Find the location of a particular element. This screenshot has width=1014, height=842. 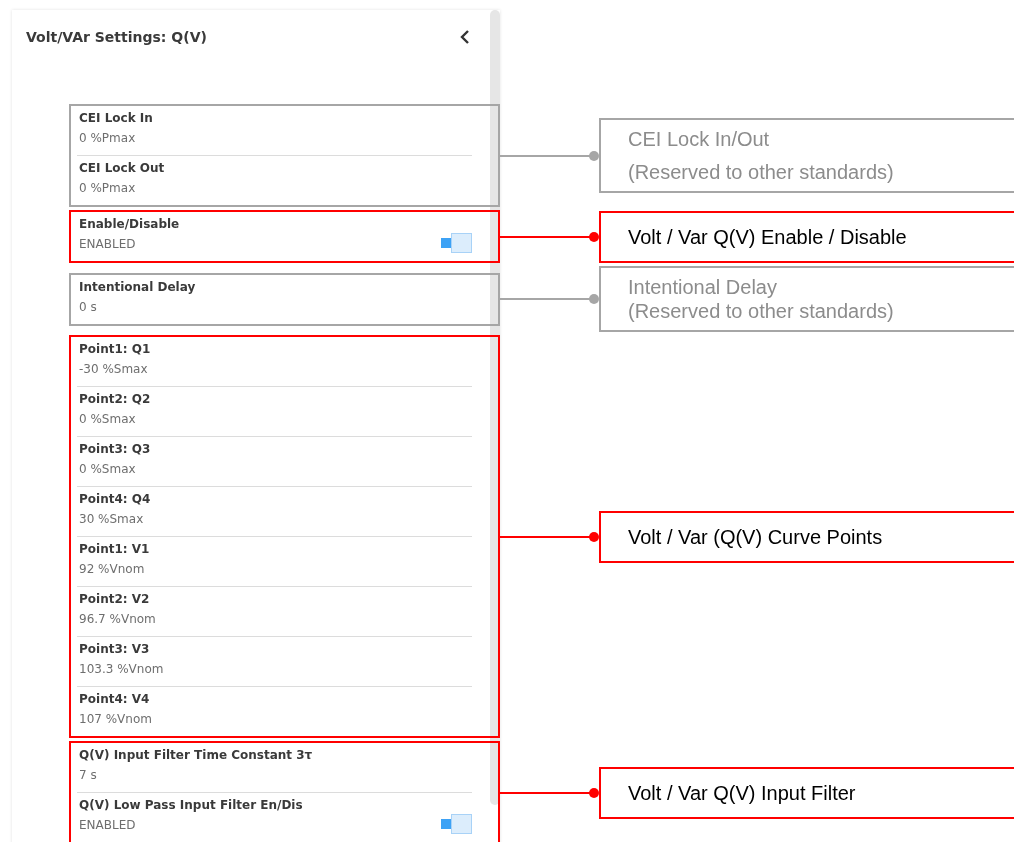

setting-value: 30 %Smax is located at coordinates (112, 519).